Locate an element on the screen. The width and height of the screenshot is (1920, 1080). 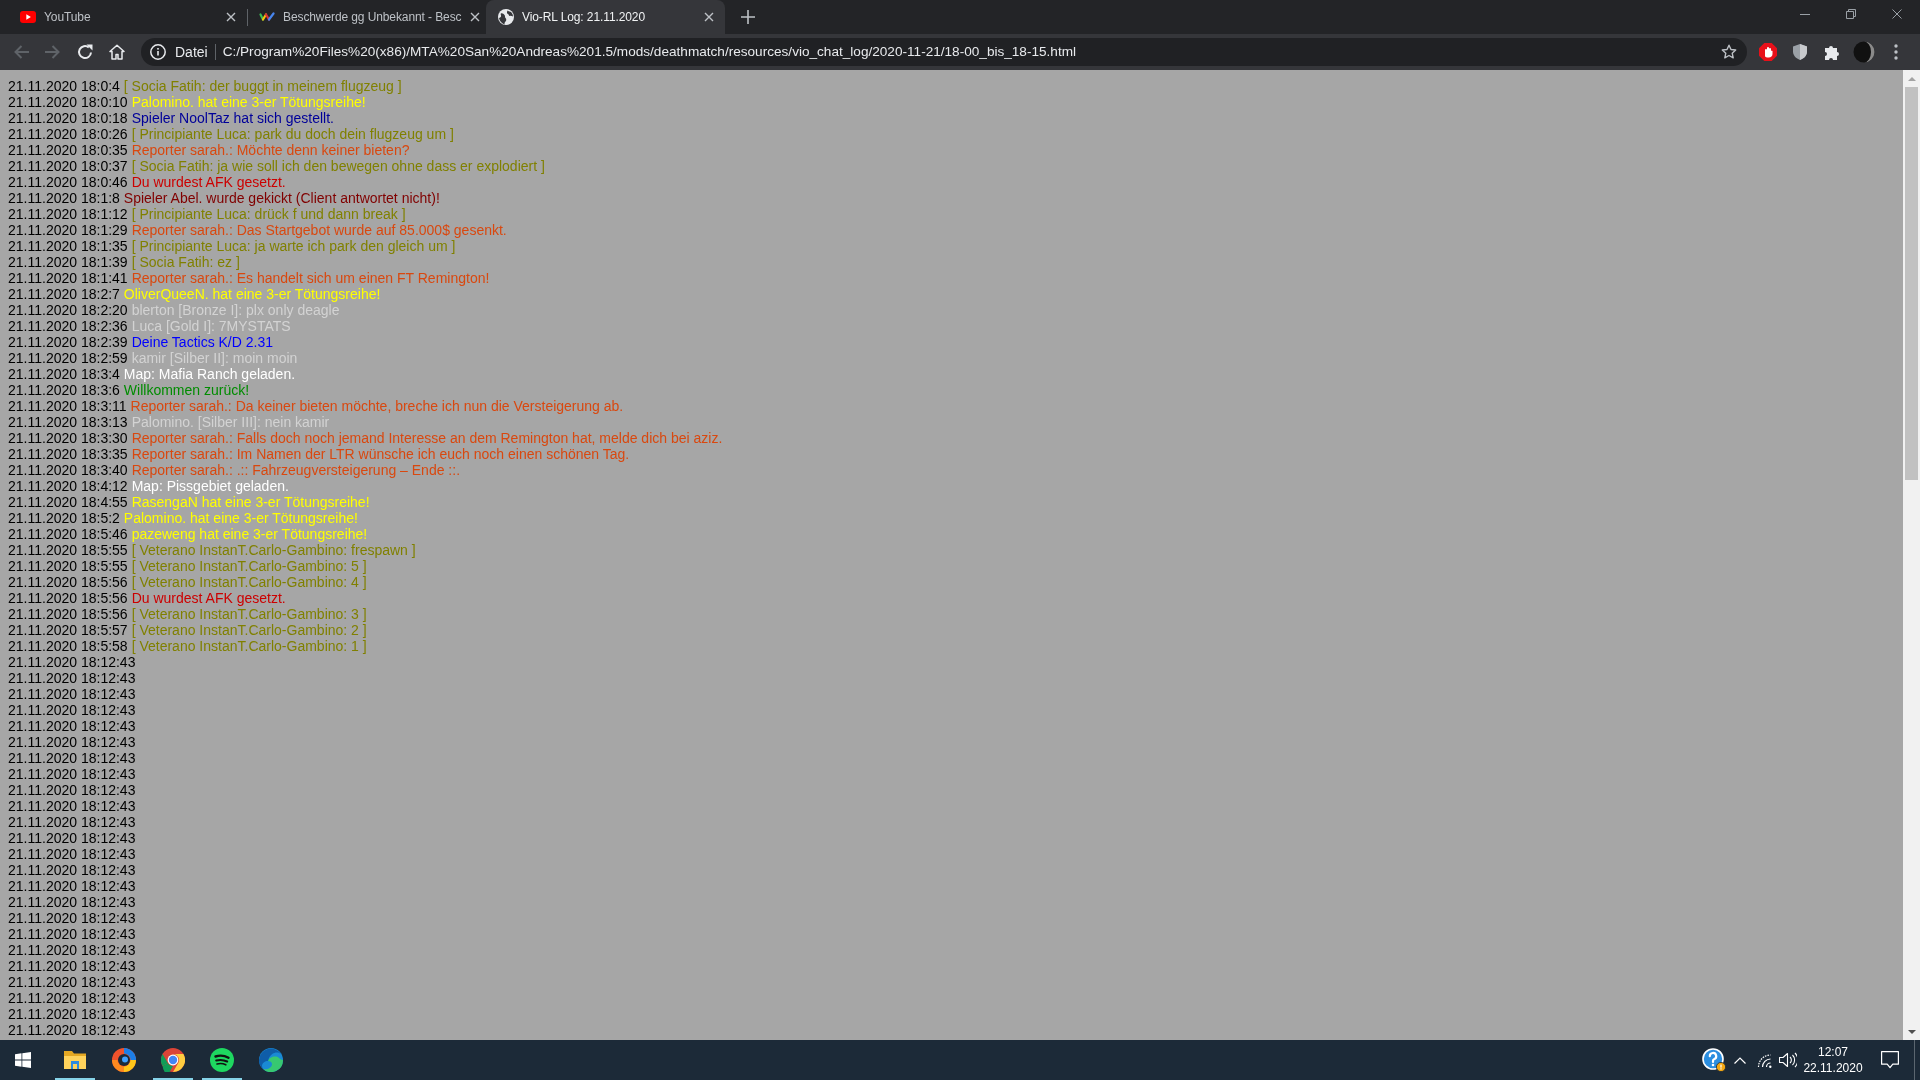
log-timestamp: 21.11.2020 18:0:18 is located at coordinates (68, 118).